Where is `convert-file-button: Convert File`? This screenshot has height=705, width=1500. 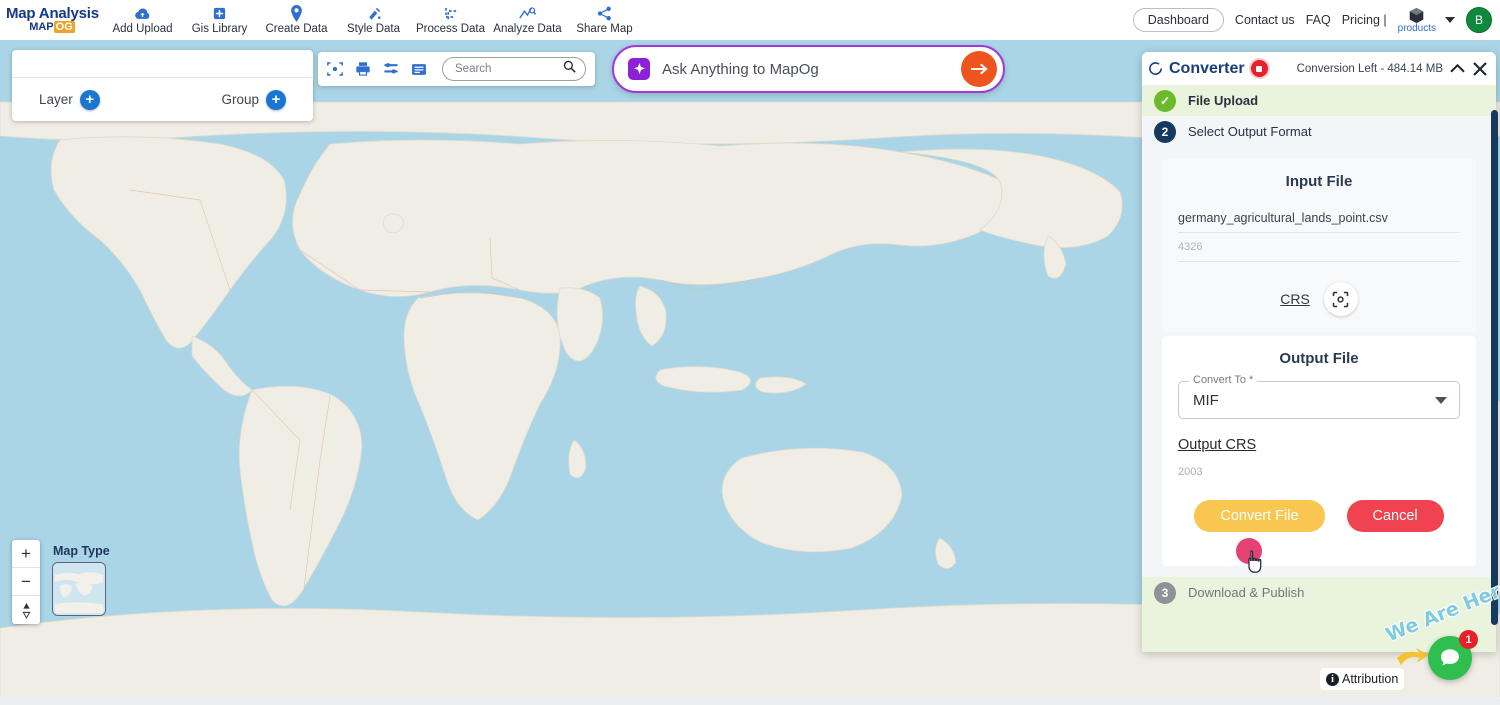
convert-file-button: Convert File is located at coordinates (1259, 516).